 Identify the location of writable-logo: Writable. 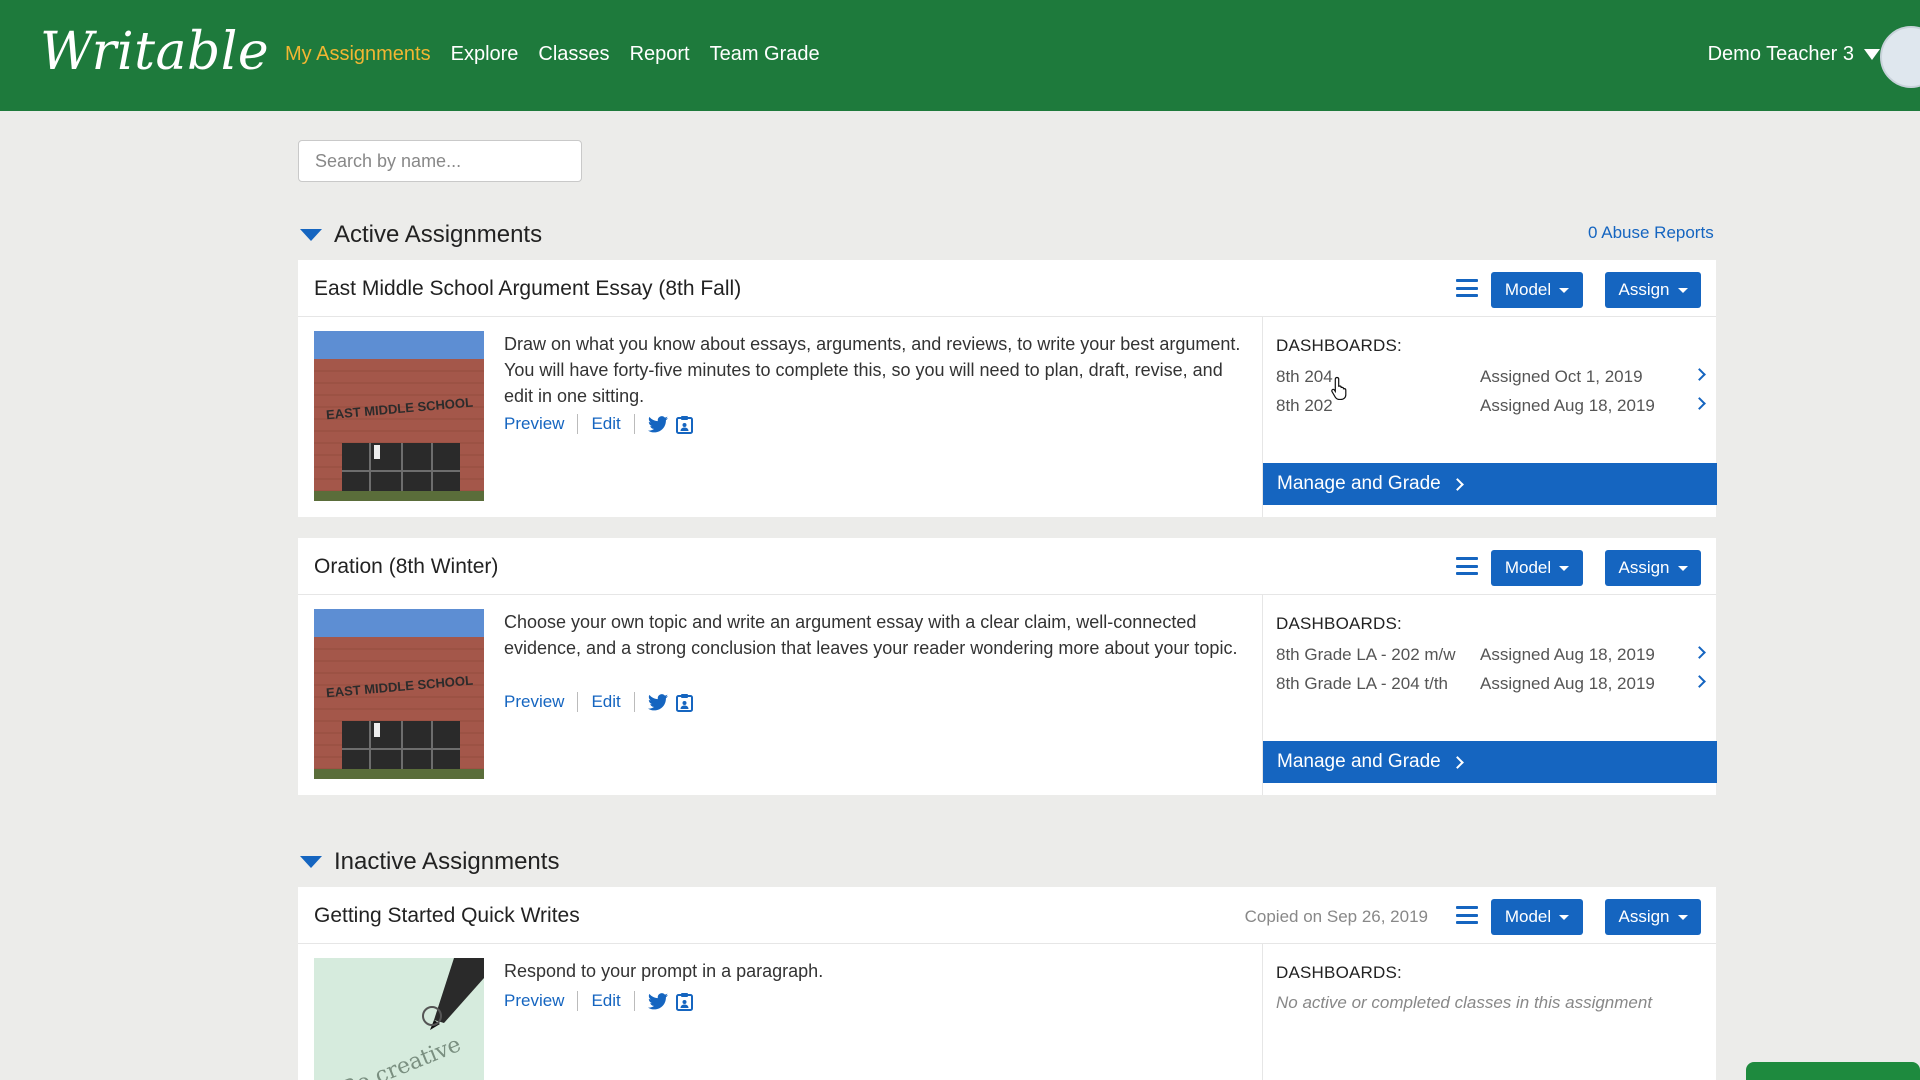
(154, 52).